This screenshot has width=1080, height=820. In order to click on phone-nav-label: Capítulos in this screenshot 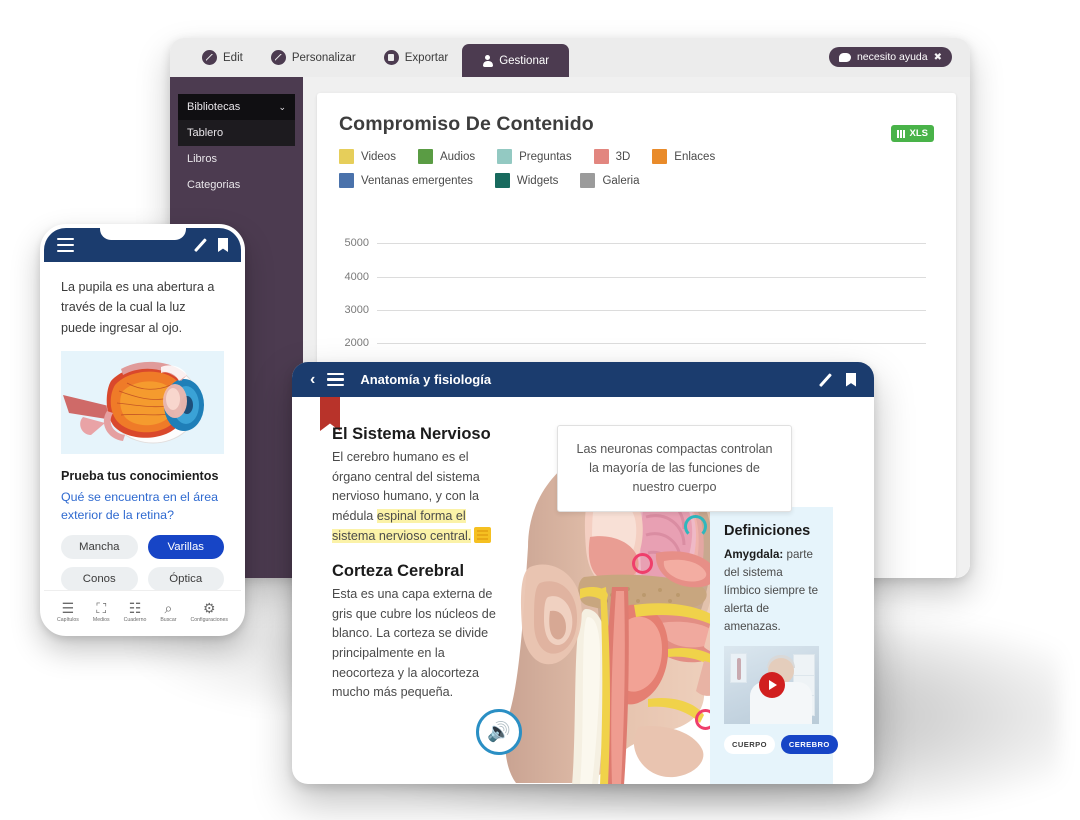, I will do `click(67, 619)`.